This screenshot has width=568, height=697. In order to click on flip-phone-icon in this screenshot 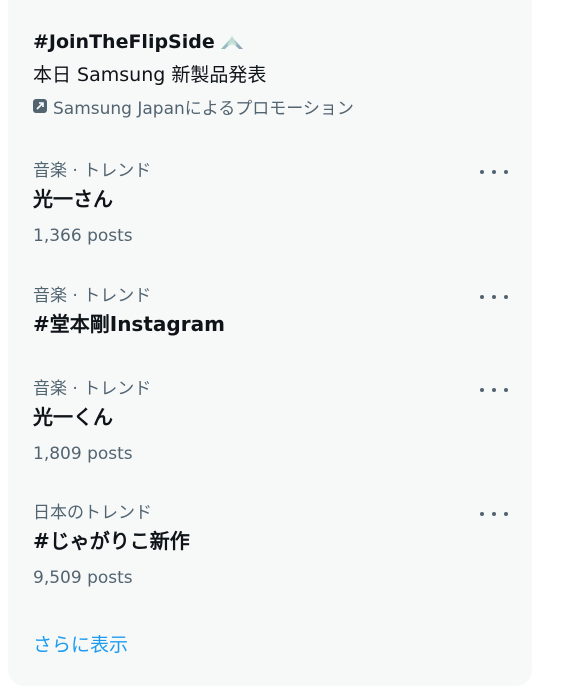, I will do `click(231, 42)`.